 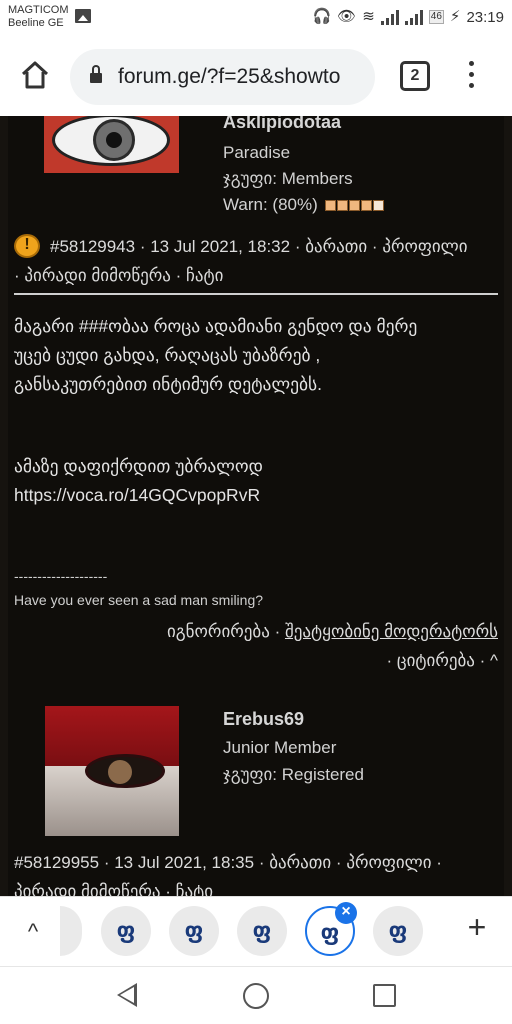 I want to click on user-rank: Paradise, so click(x=257, y=152).